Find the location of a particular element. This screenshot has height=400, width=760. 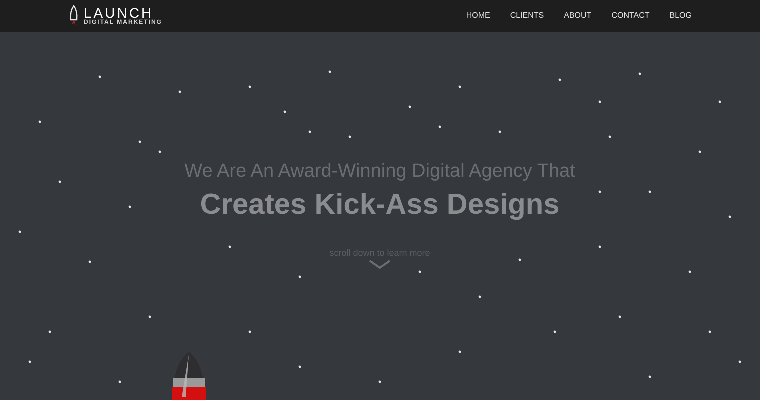

hero-title: Creates Kick-Ass Designs is located at coordinates (380, 205).